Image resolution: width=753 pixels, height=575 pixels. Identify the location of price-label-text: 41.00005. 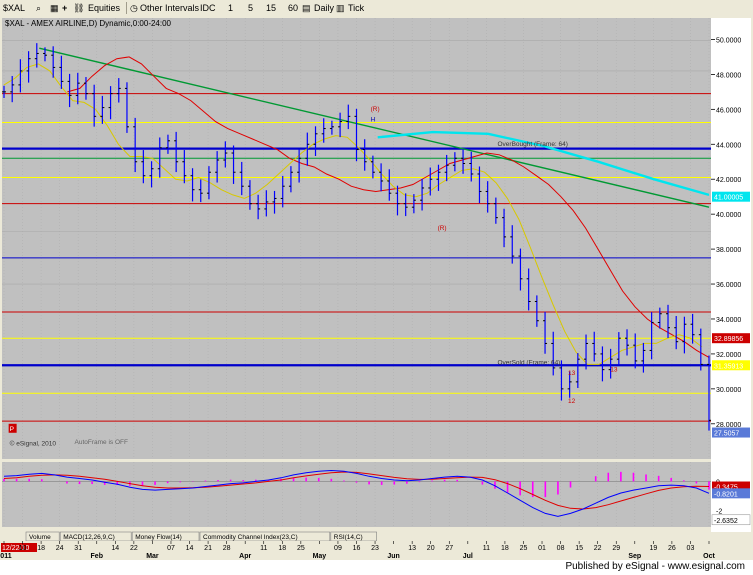
(728, 198).